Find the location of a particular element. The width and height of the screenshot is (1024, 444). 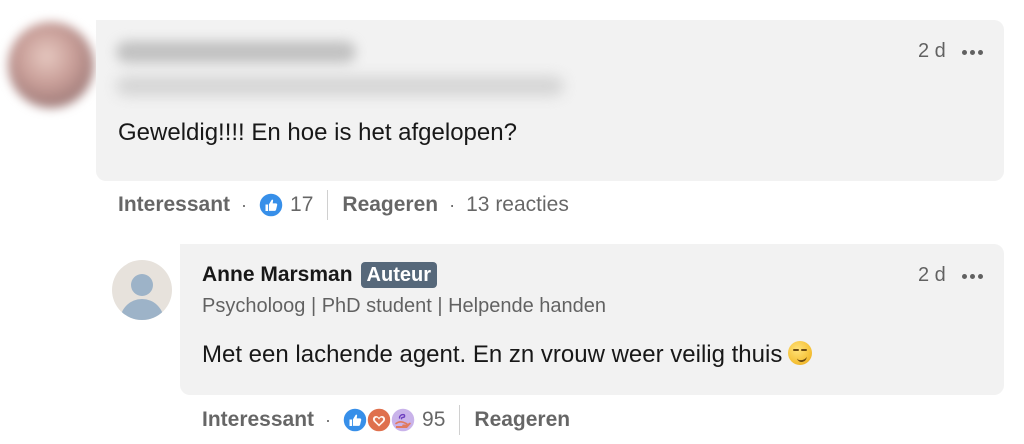

avatar is located at coordinates (142, 290).